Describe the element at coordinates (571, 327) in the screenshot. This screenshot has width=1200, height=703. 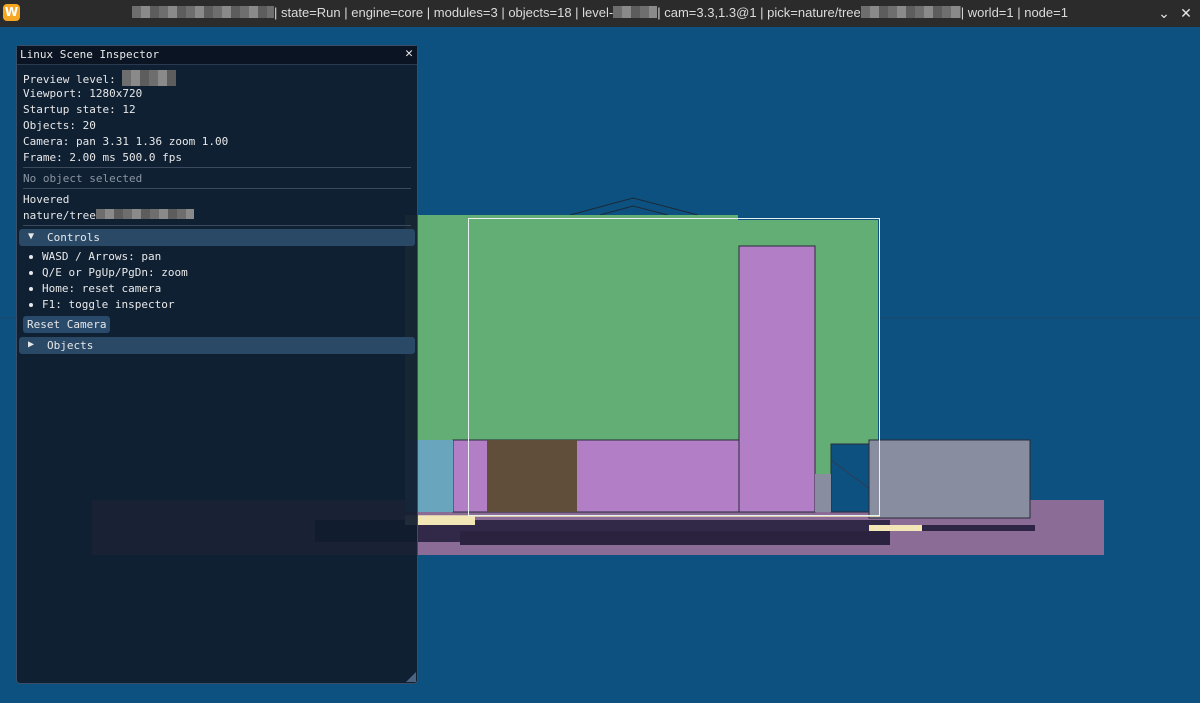
I see `tree-canopy-left` at that location.